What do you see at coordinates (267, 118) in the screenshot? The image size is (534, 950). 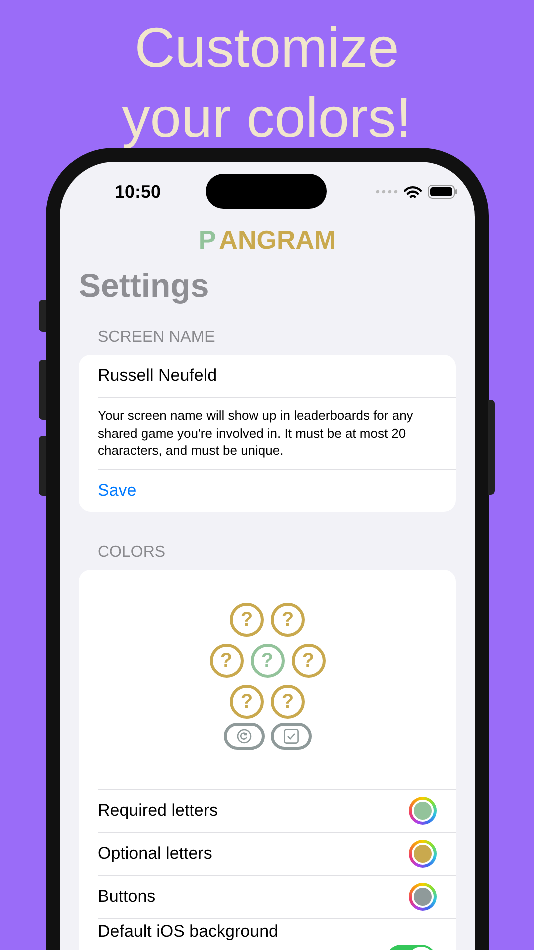 I see `headline: your colors!` at bounding box center [267, 118].